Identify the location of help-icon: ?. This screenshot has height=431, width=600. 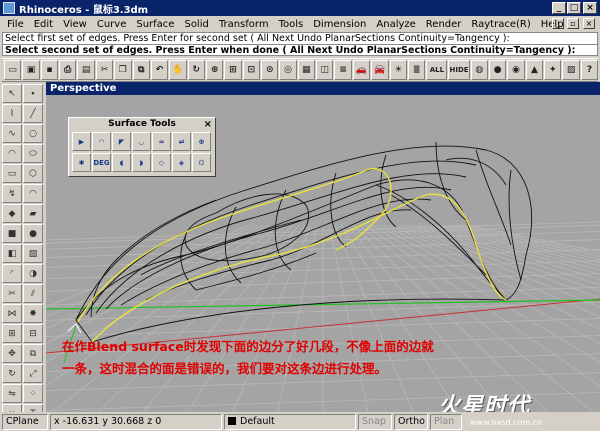
(589, 70).